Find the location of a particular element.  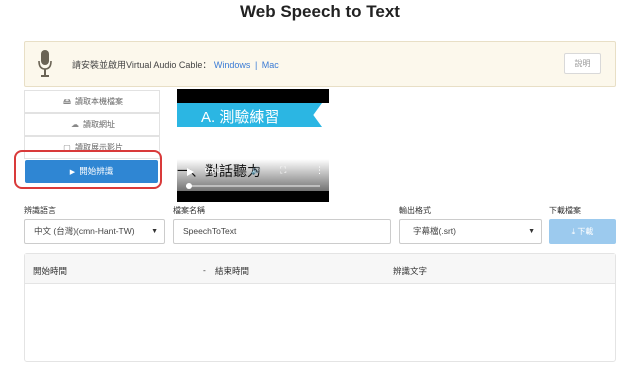

source-item-label: 讀取展示影片 is located at coordinates (99, 147).